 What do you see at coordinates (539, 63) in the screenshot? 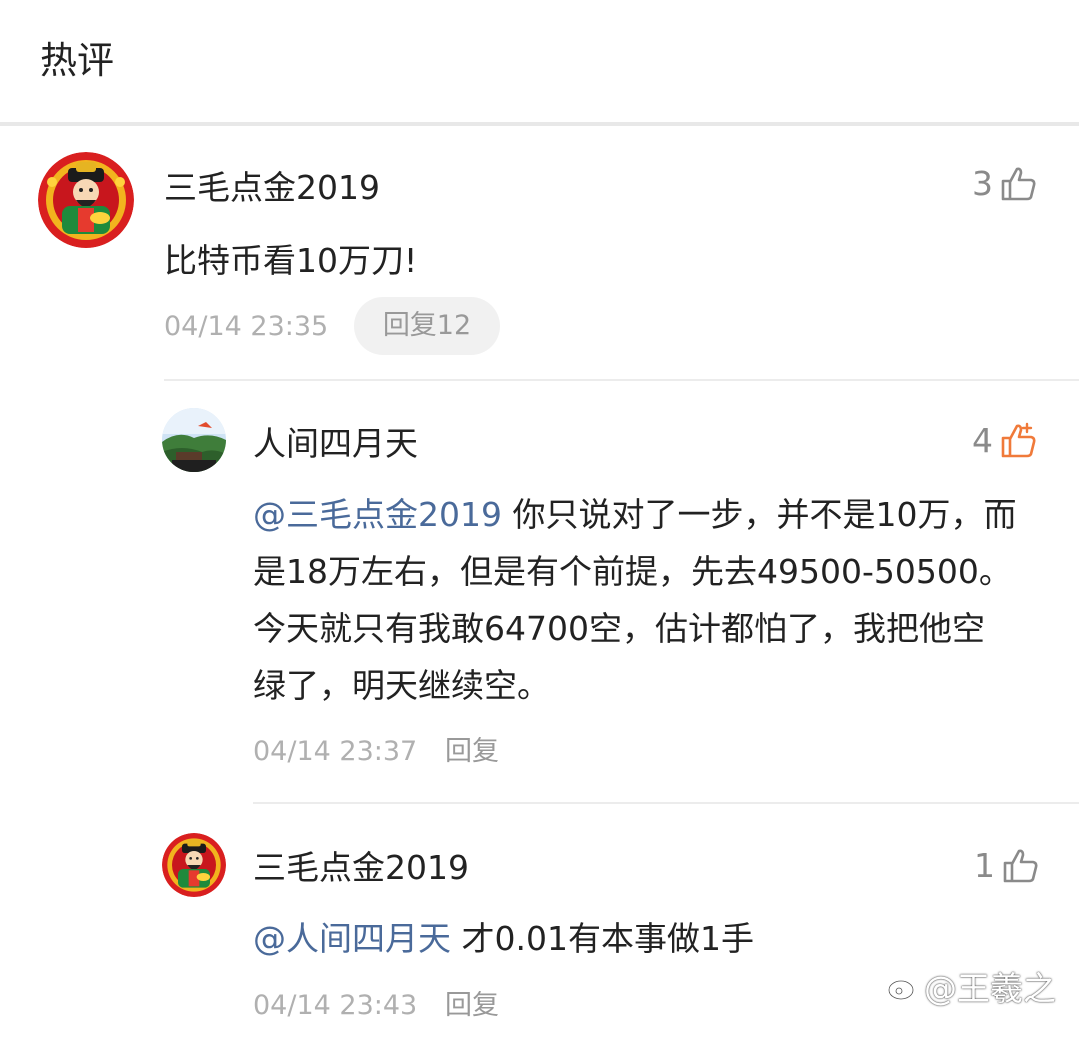
I see `hot-comments-header: 热评` at bounding box center [539, 63].